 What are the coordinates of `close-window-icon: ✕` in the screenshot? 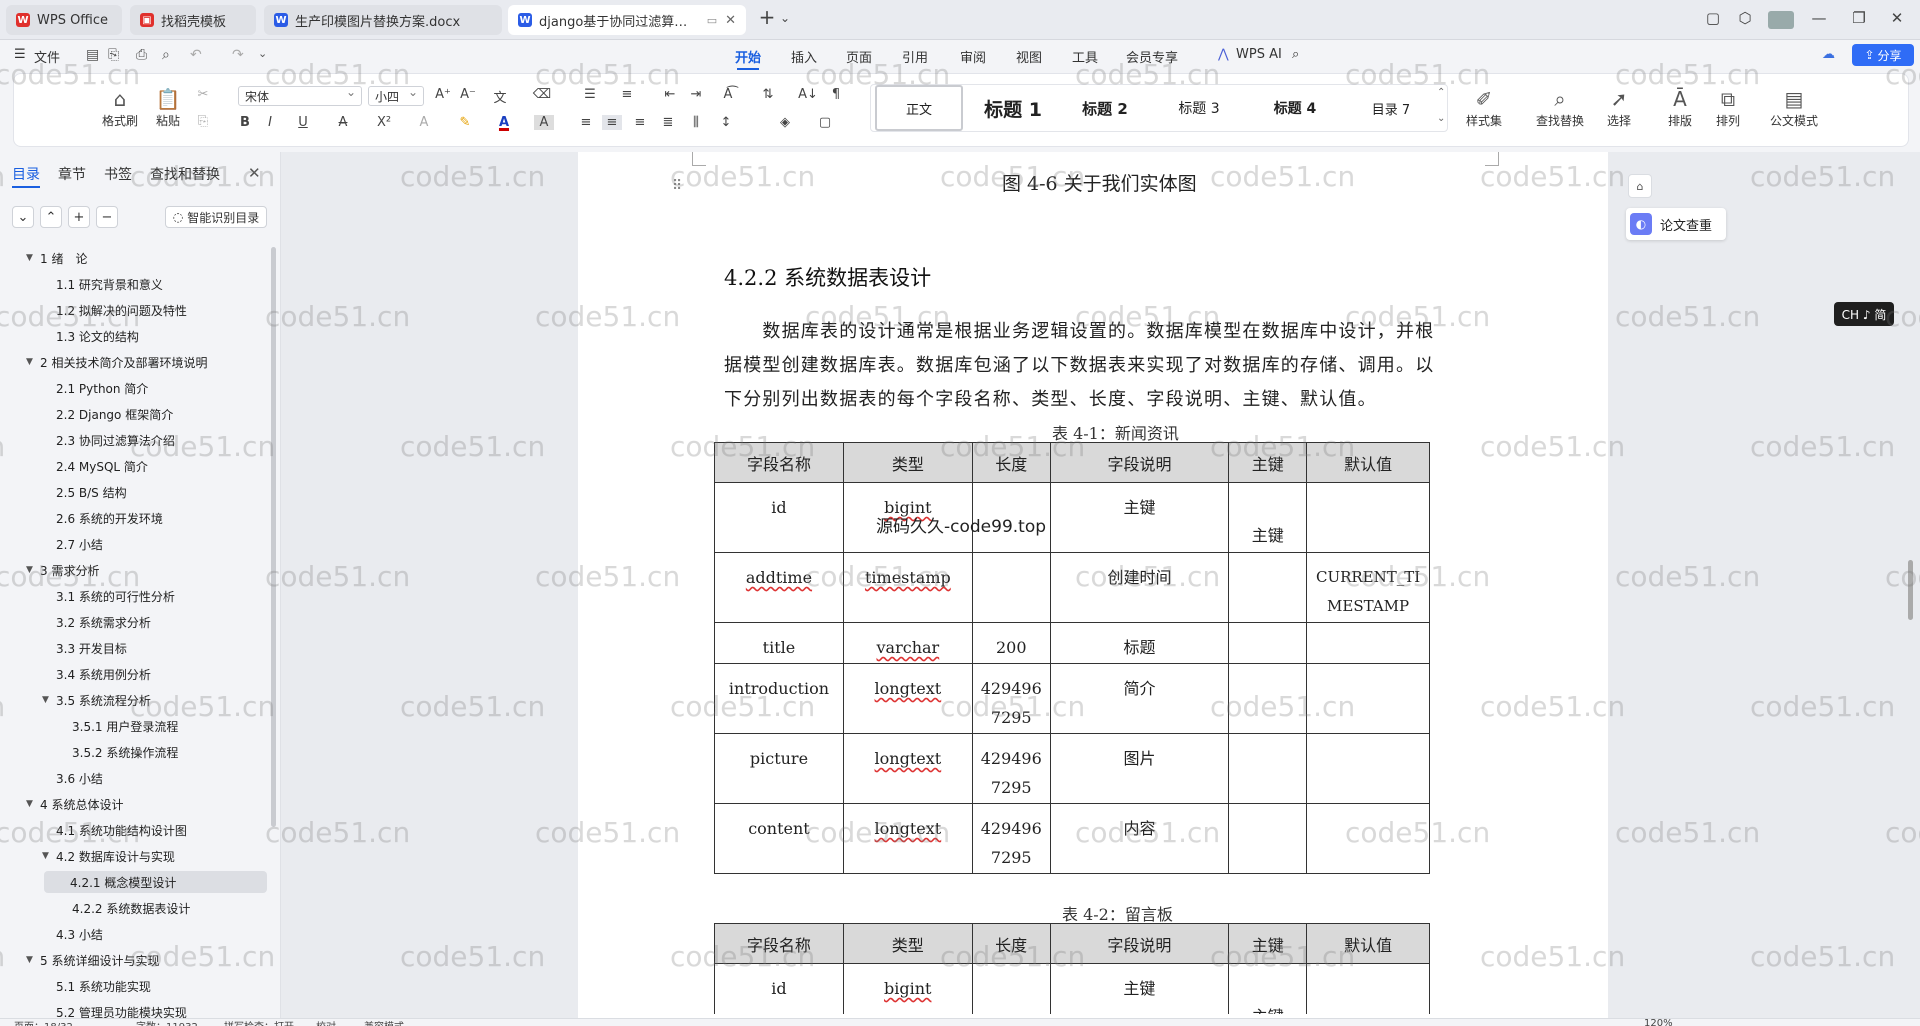 It's located at (1897, 18).